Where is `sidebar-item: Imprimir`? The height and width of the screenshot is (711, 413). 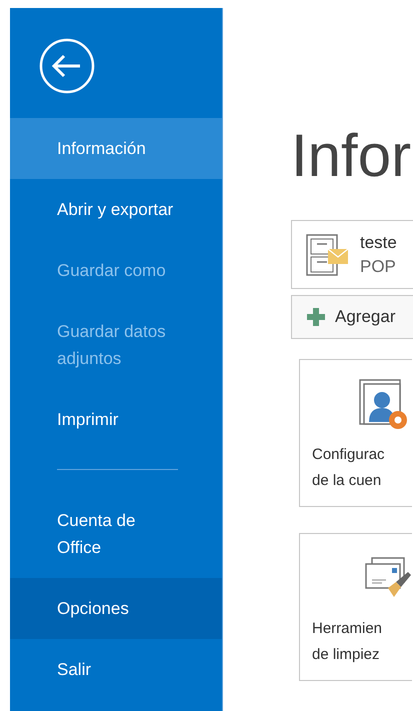
sidebar-item: Imprimir is located at coordinates (116, 419).